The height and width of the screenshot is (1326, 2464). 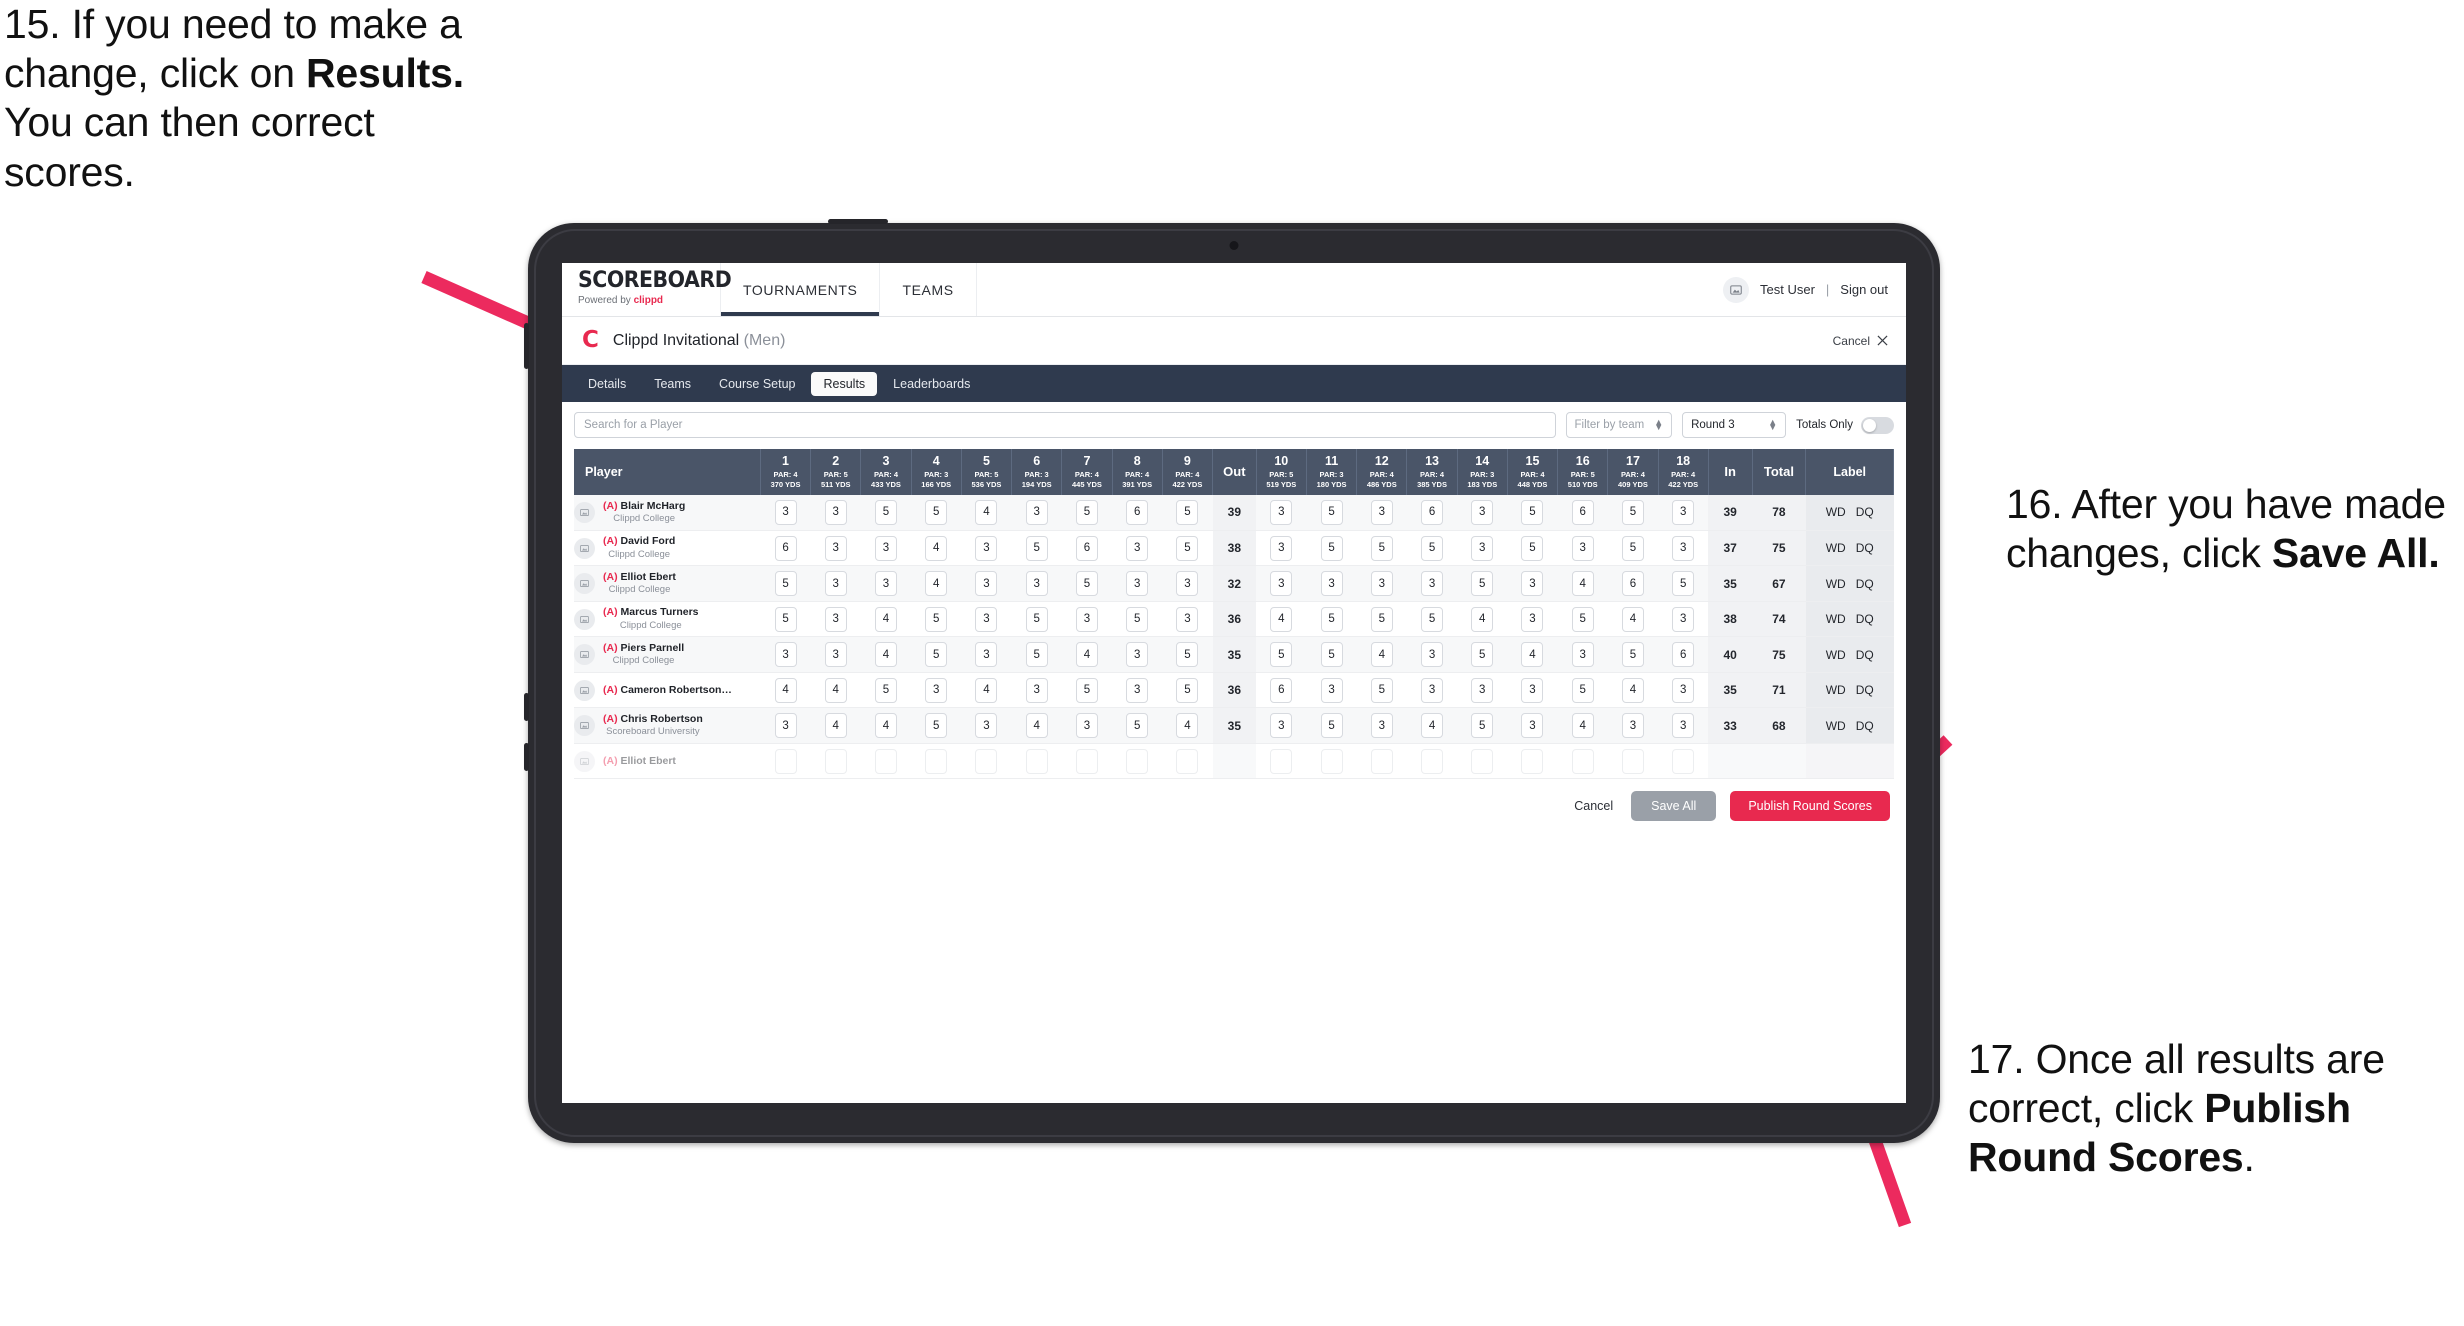 What do you see at coordinates (1877, 425) in the screenshot?
I see `totals-only-toggle` at bounding box center [1877, 425].